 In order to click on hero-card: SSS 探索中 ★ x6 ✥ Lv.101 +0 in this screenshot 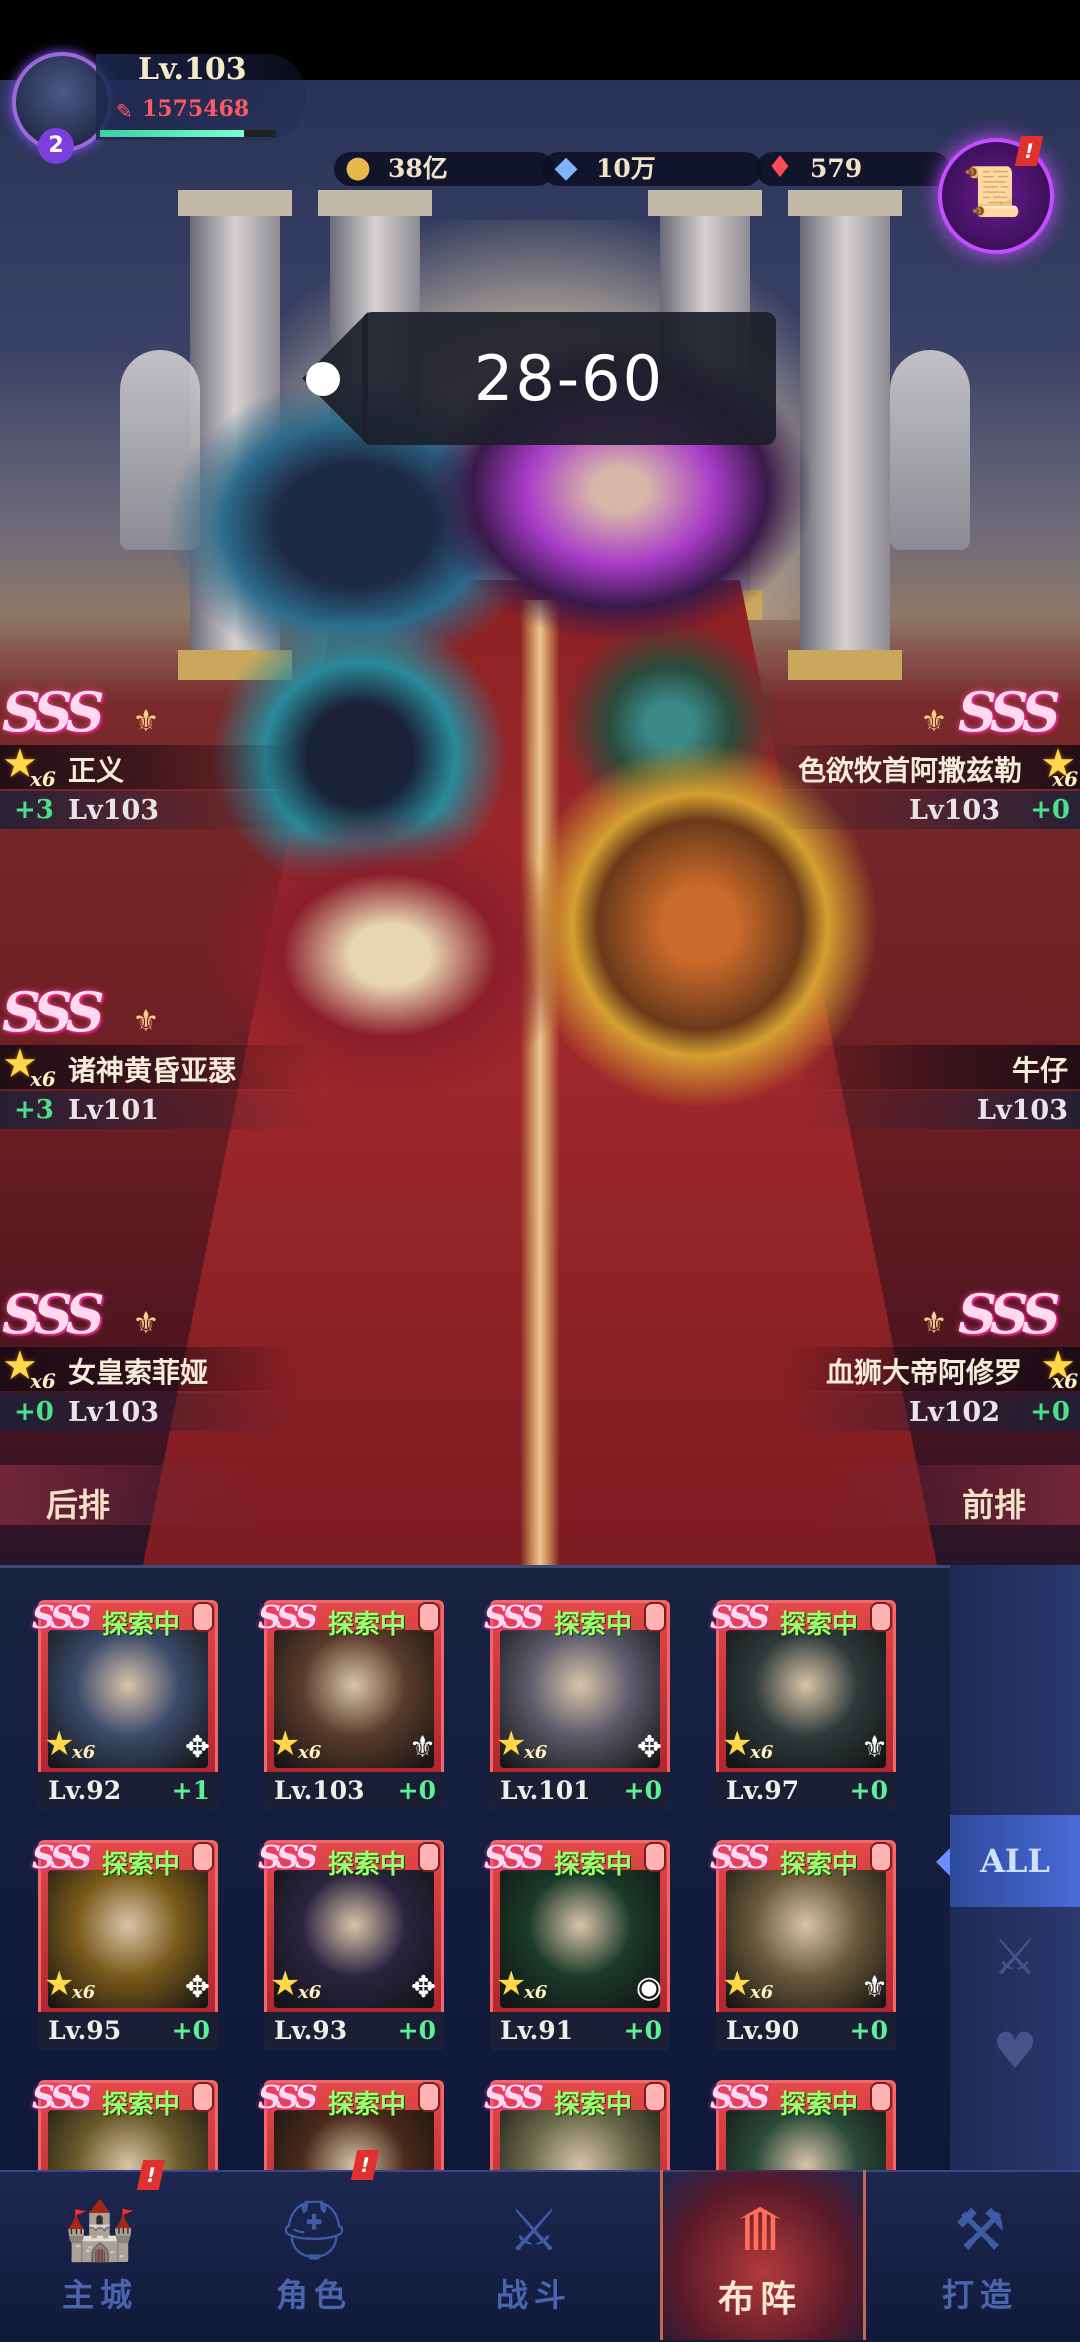, I will do `click(577, 1704)`.